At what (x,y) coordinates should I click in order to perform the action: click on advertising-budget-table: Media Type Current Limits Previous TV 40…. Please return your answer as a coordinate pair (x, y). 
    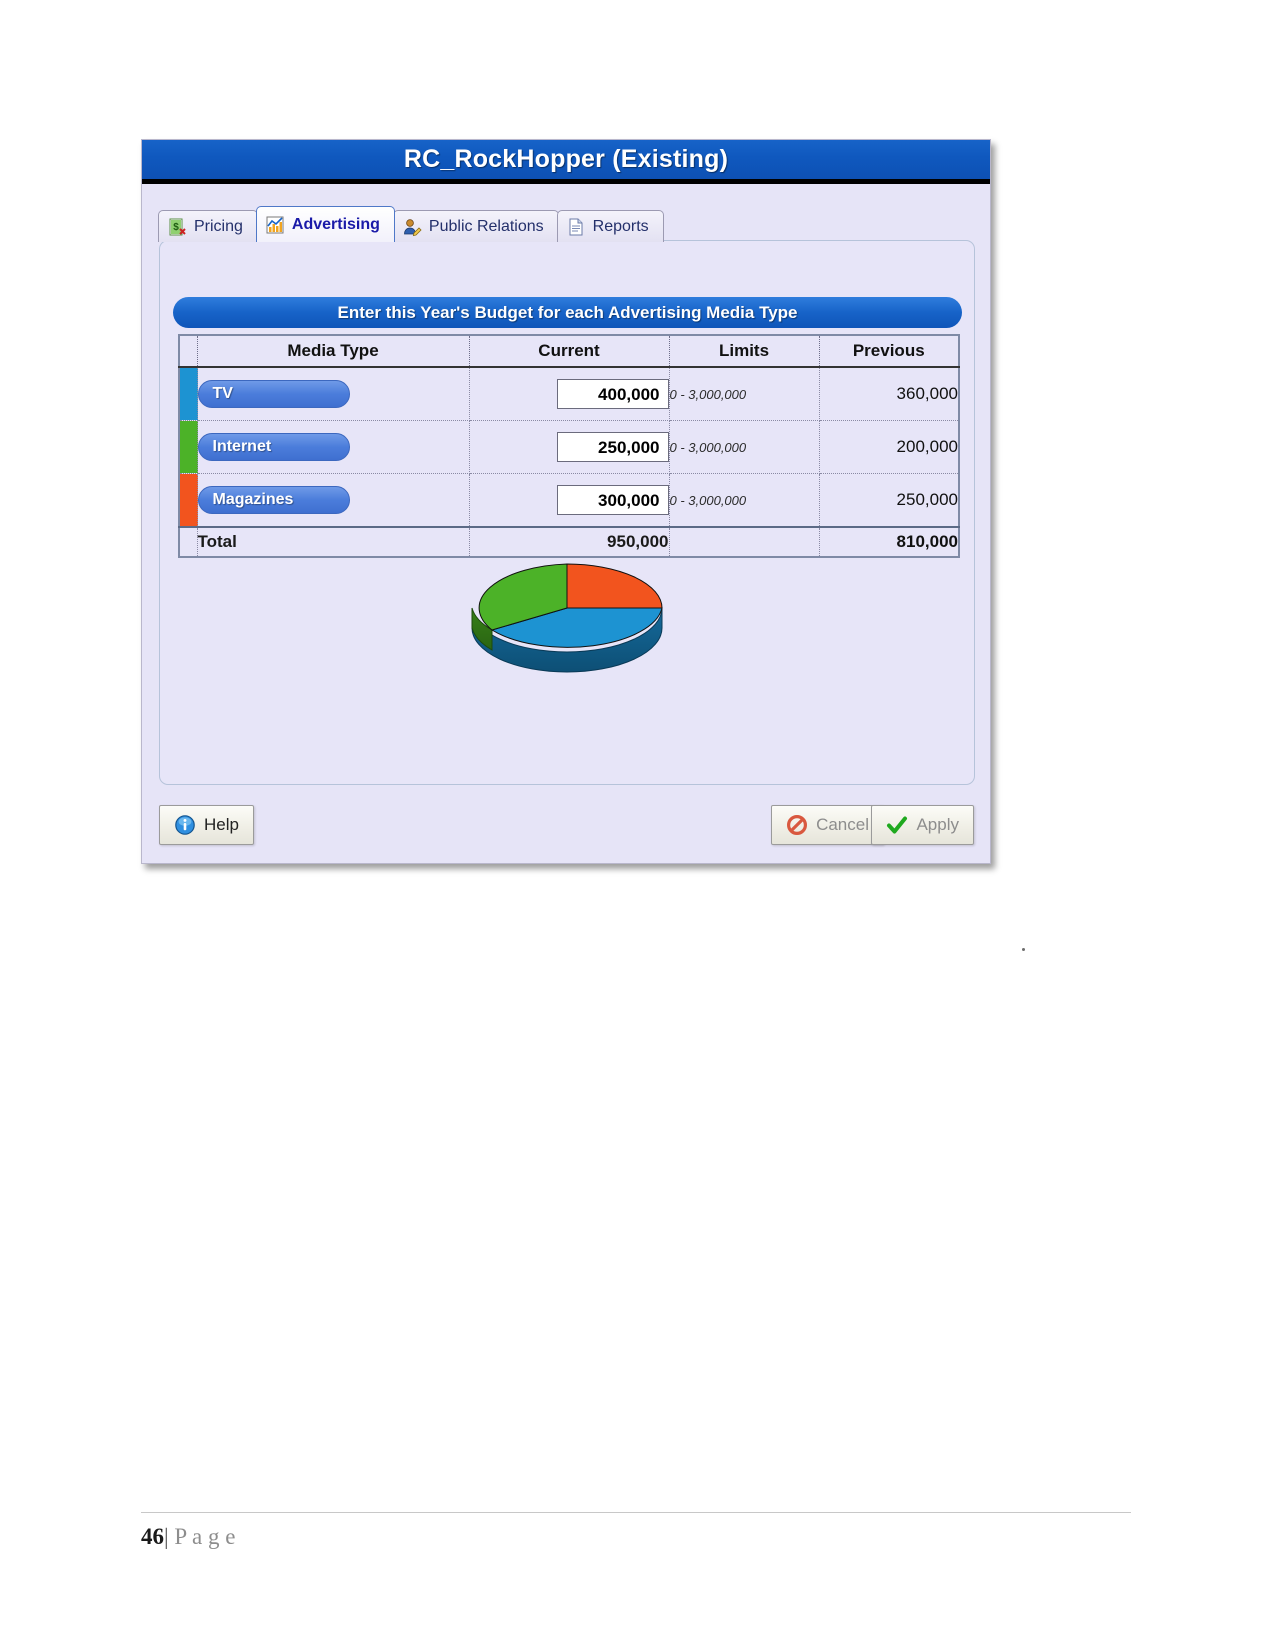
    Looking at the image, I should click on (569, 446).